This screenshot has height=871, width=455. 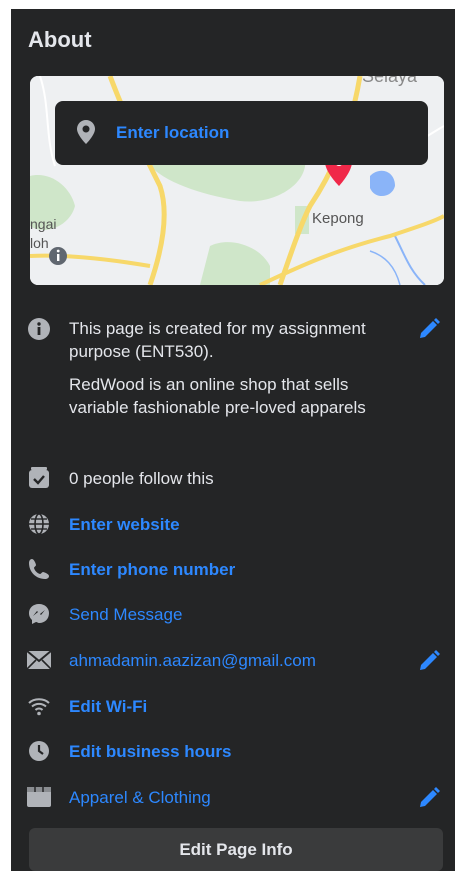 I want to click on clock-icon, so click(x=39, y=751).